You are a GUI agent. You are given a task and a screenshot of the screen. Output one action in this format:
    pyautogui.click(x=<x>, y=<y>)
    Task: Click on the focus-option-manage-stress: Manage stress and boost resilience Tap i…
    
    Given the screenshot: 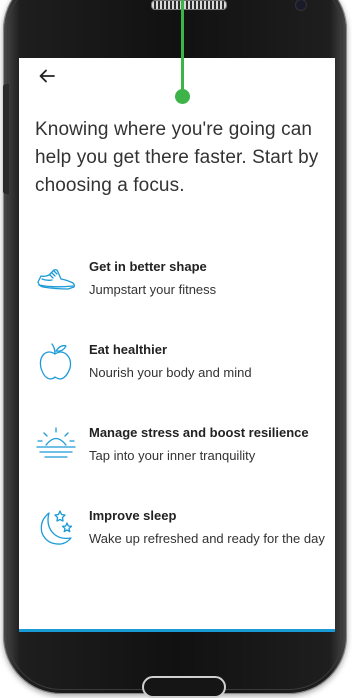 What is the action you would take?
    pyautogui.click(x=185, y=449)
    